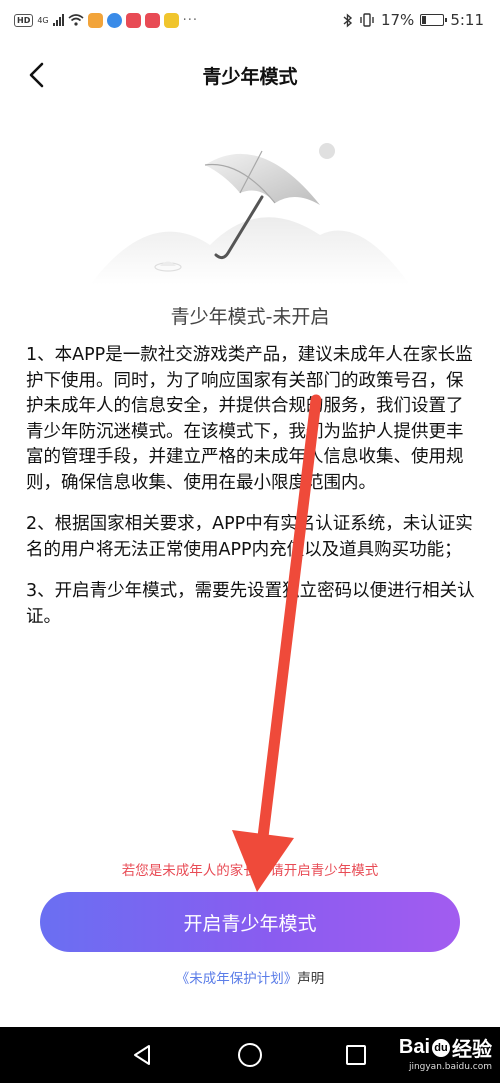  Describe the element at coordinates (311, 979) in the screenshot. I see `statement-suffix: 声明` at that location.